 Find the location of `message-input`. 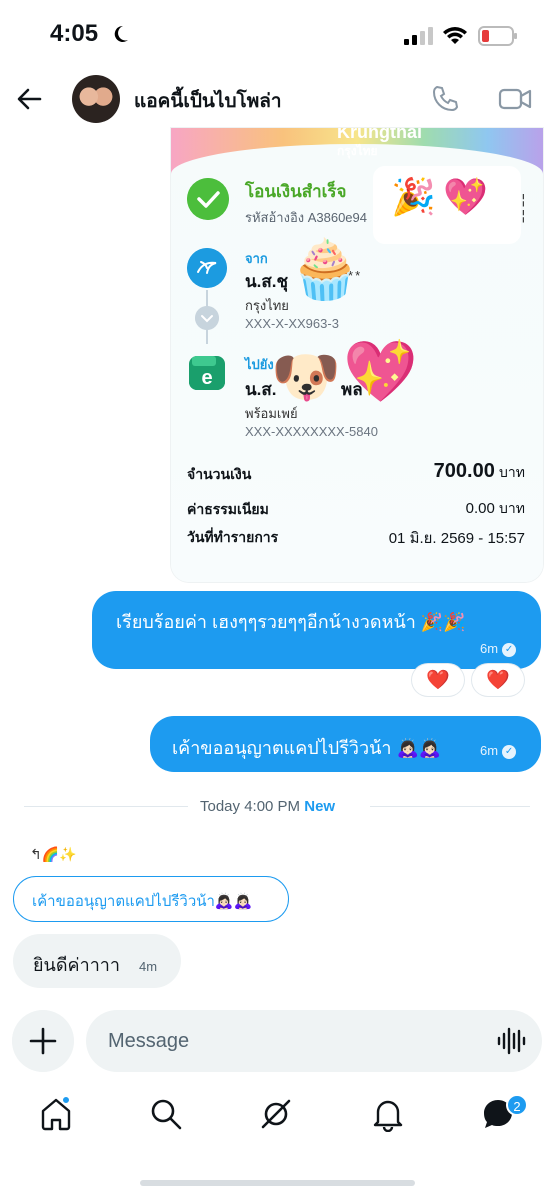

message-input is located at coordinates (314, 1041).